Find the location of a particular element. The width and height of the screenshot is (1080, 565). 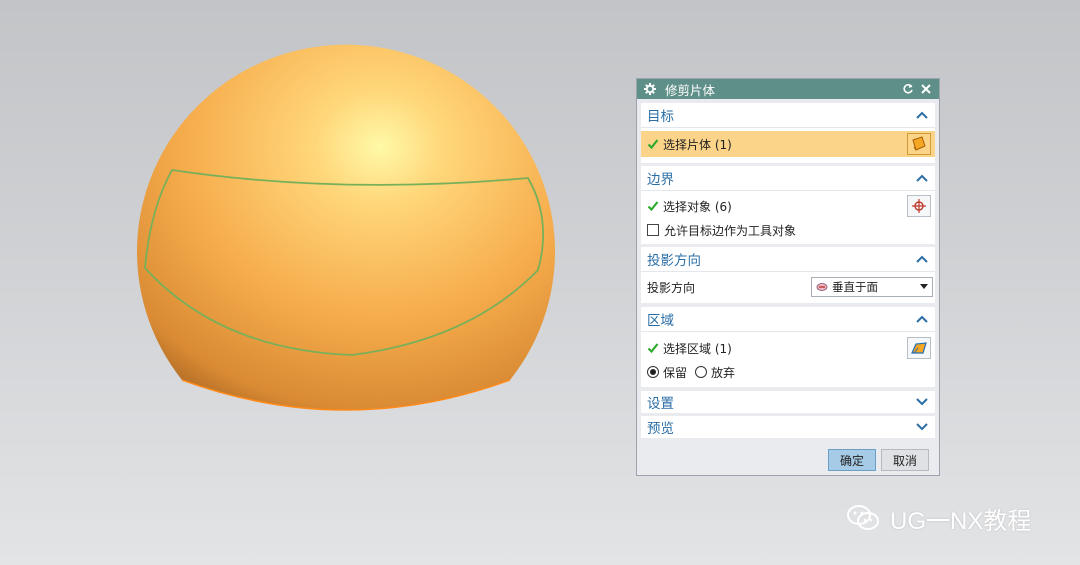

settings-section: 设置 is located at coordinates (788, 402).